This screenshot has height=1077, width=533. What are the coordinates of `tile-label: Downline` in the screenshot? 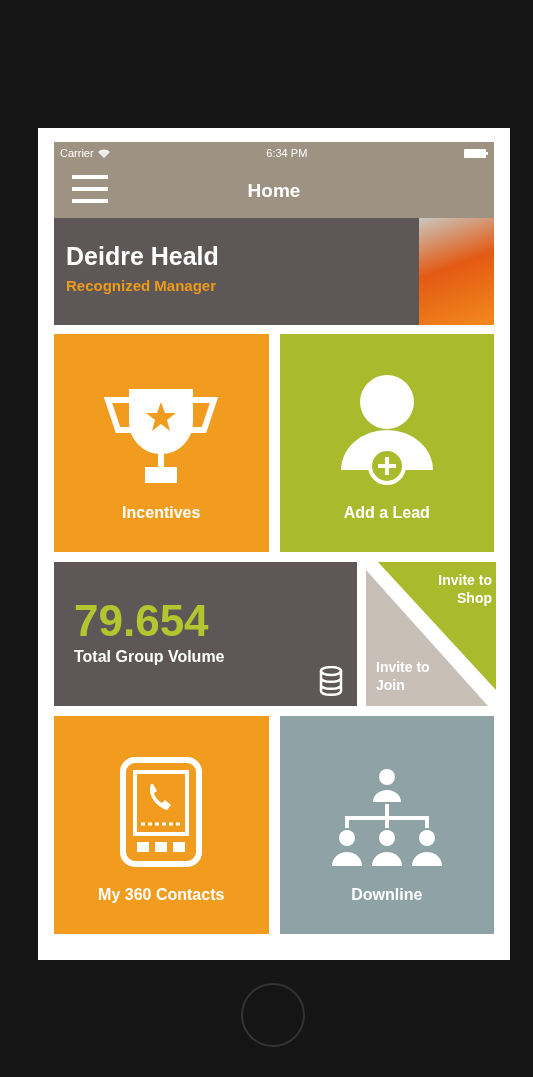 It's located at (387, 895).